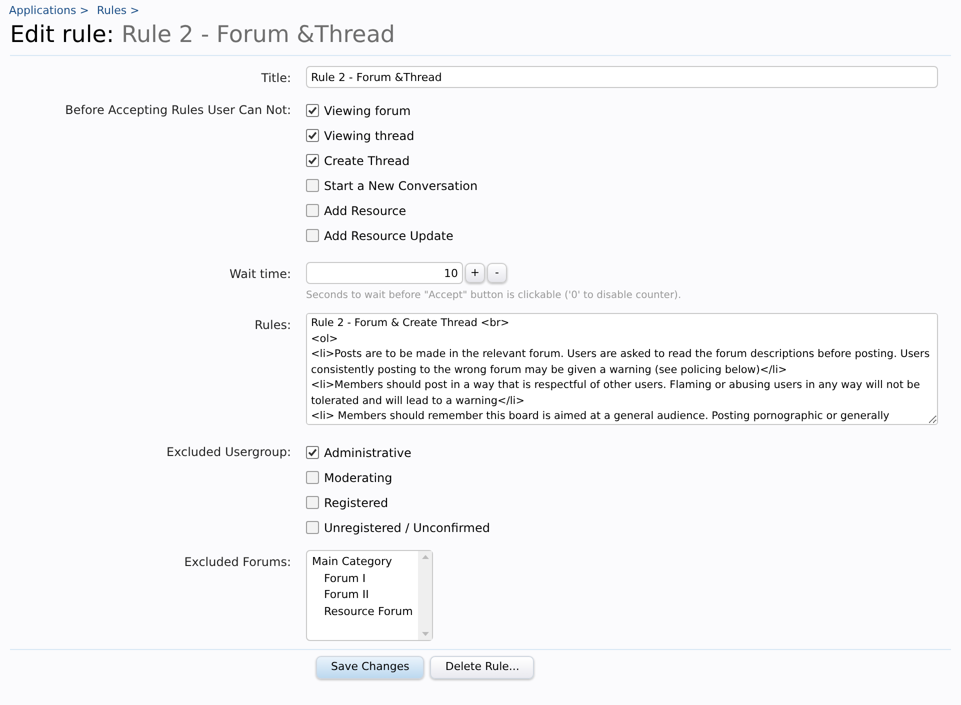  What do you see at coordinates (622, 77) in the screenshot?
I see `title-field: Rule 2 - Forum &Thread` at bounding box center [622, 77].